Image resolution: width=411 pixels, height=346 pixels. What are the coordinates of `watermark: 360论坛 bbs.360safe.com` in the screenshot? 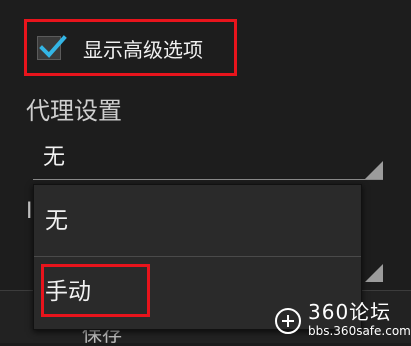 It's located at (343, 320).